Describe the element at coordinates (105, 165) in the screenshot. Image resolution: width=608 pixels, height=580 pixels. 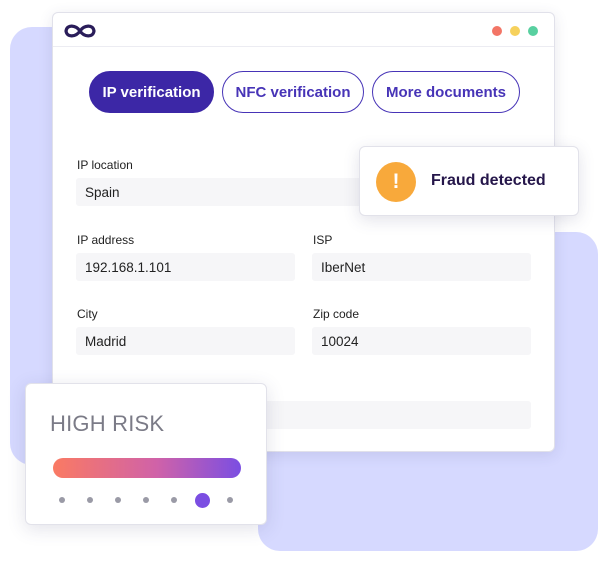
I see `ip-location-label: IP location` at that location.